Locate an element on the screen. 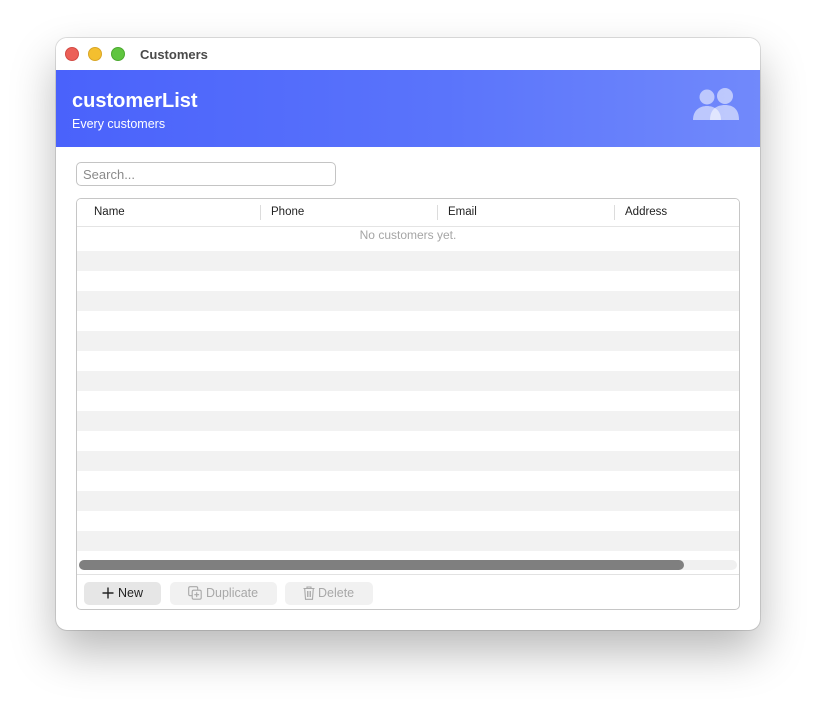 Image resolution: width=816 pixels, height=704 pixels. plus-icon is located at coordinates (108, 593).